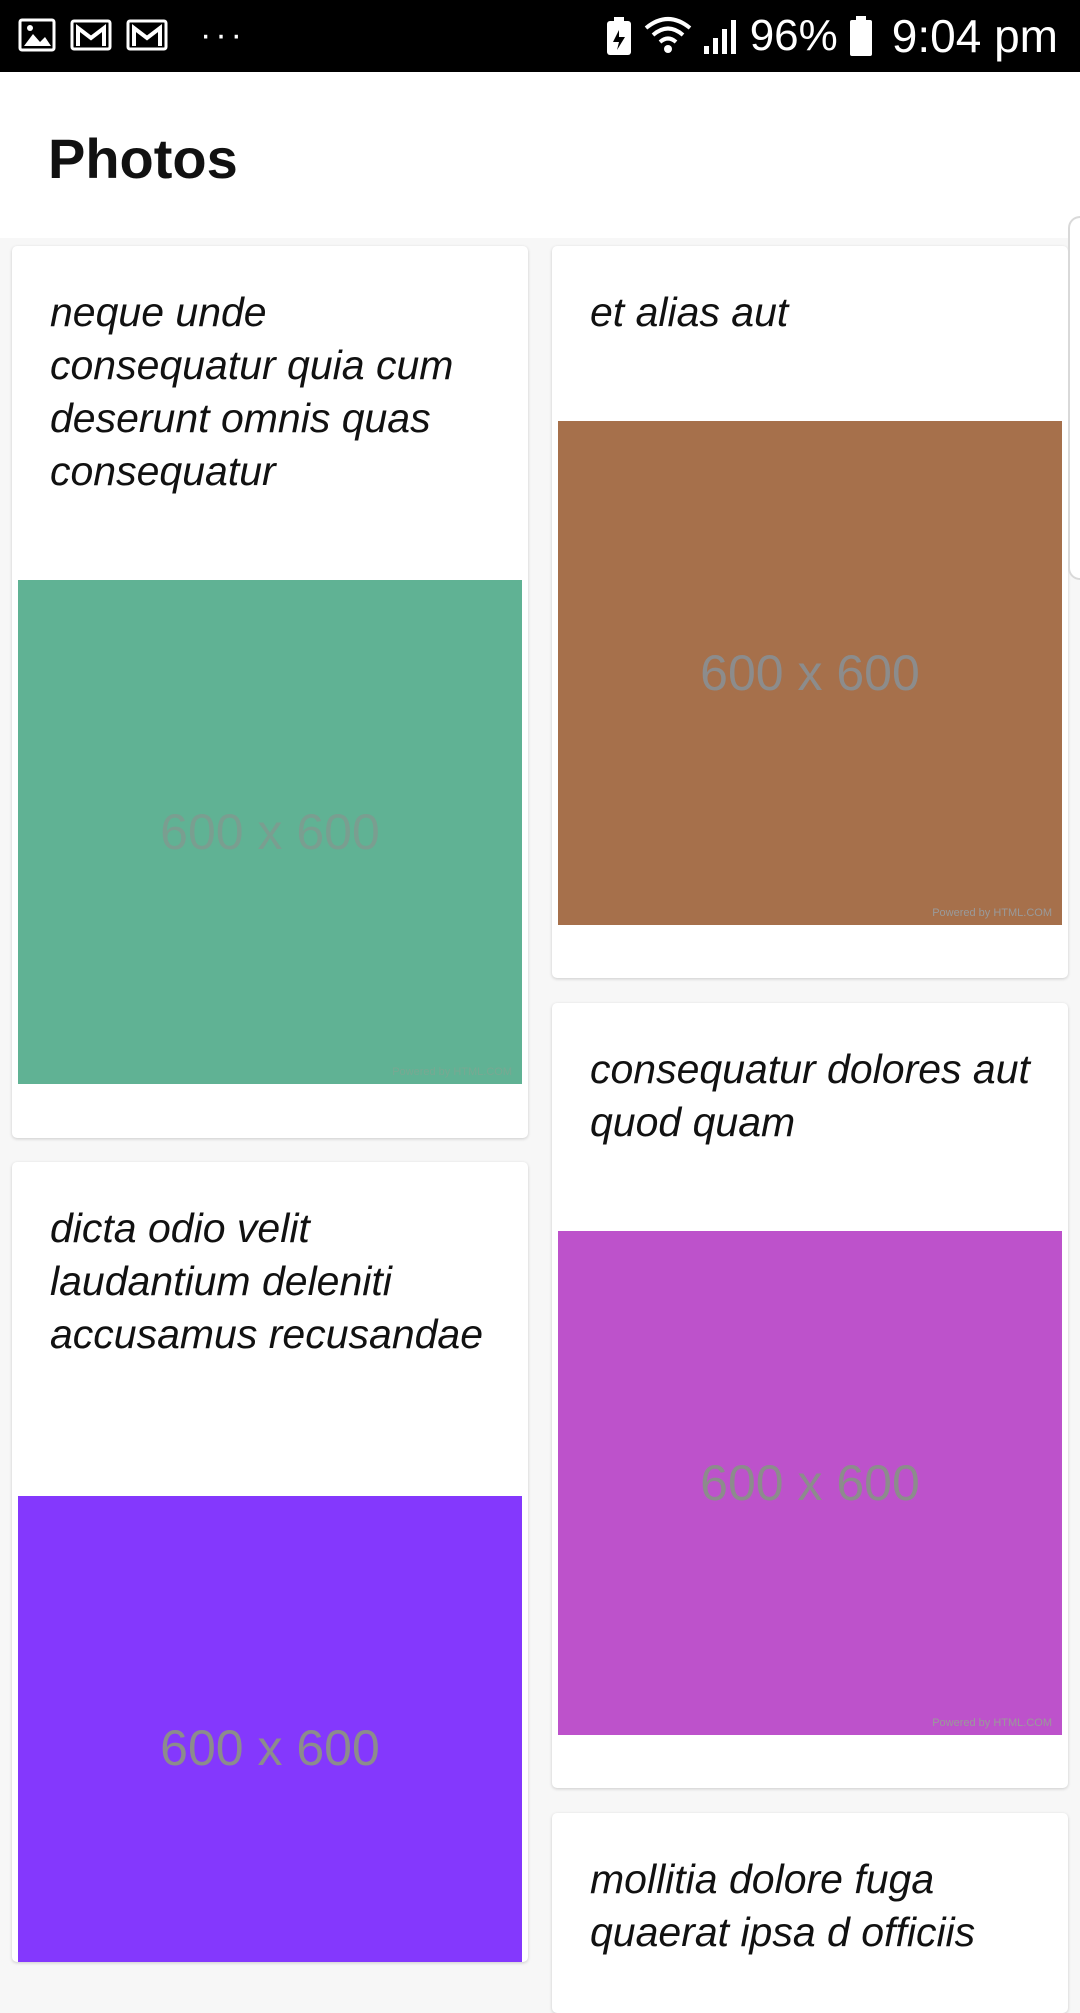  What do you see at coordinates (619, 36) in the screenshot?
I see `battery-saver-icon` at bounding box center [619, 36].